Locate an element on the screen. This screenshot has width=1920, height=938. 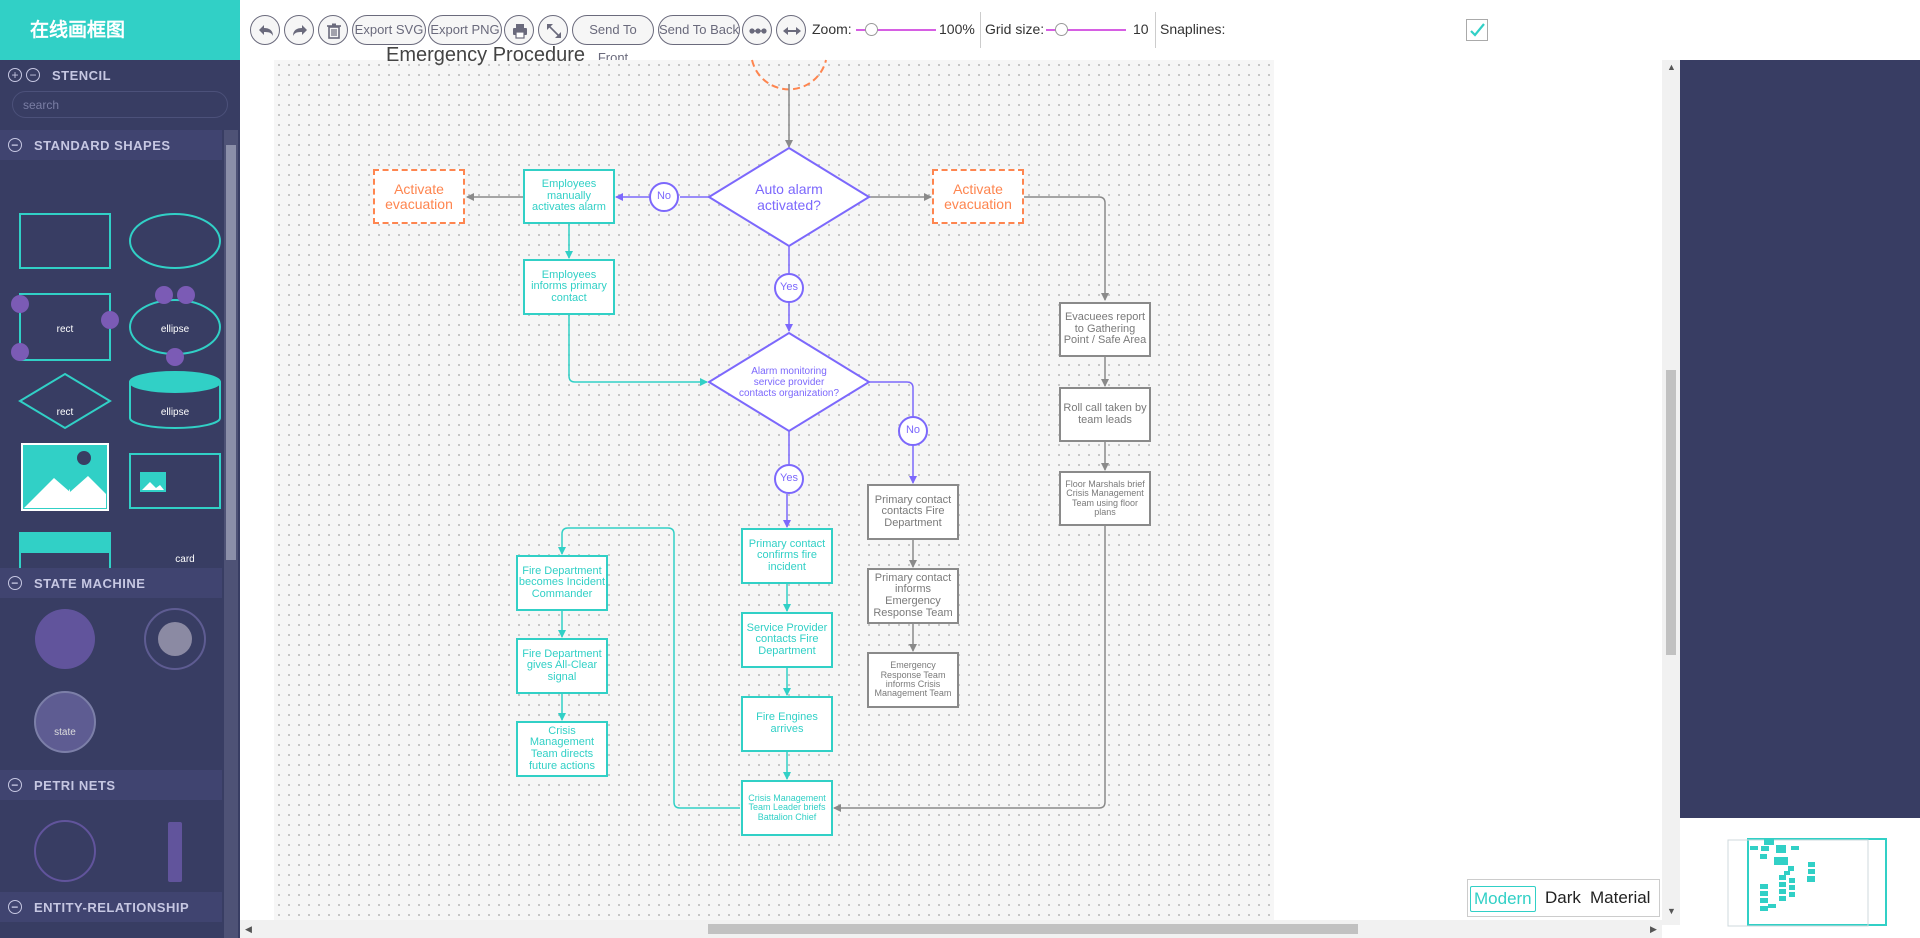
group-title: PETRI NETS is located at coordinates (75, 785).